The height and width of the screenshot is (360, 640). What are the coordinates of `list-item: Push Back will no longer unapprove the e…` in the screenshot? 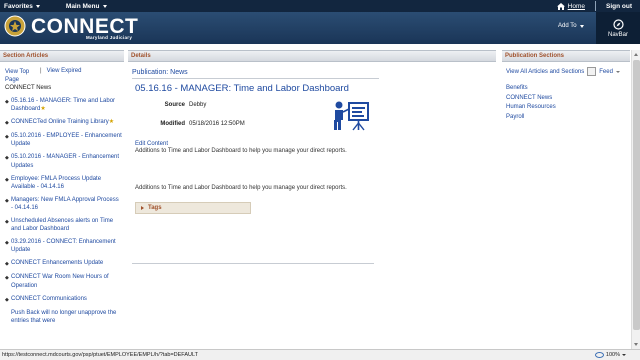 It's located at (63, 317).